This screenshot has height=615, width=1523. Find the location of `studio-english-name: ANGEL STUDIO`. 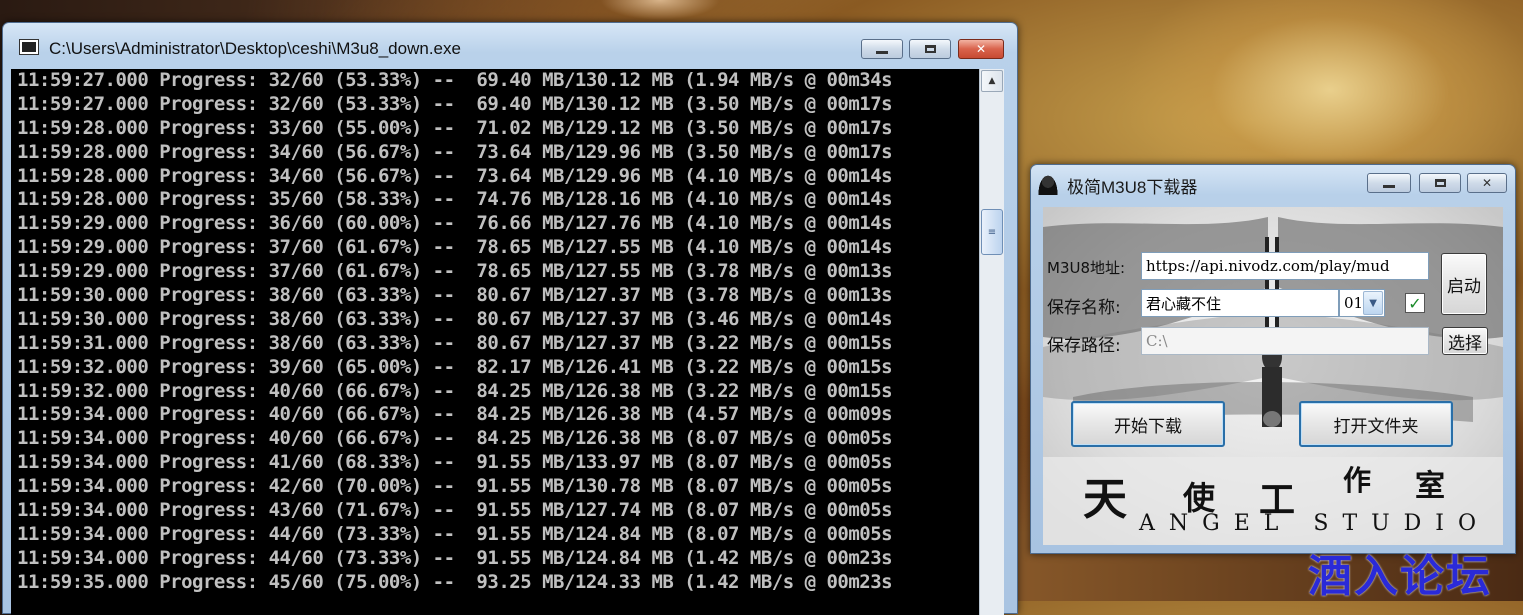

studio-english-name: ANGEL STUDIO is located at coordinates (1315, 523).